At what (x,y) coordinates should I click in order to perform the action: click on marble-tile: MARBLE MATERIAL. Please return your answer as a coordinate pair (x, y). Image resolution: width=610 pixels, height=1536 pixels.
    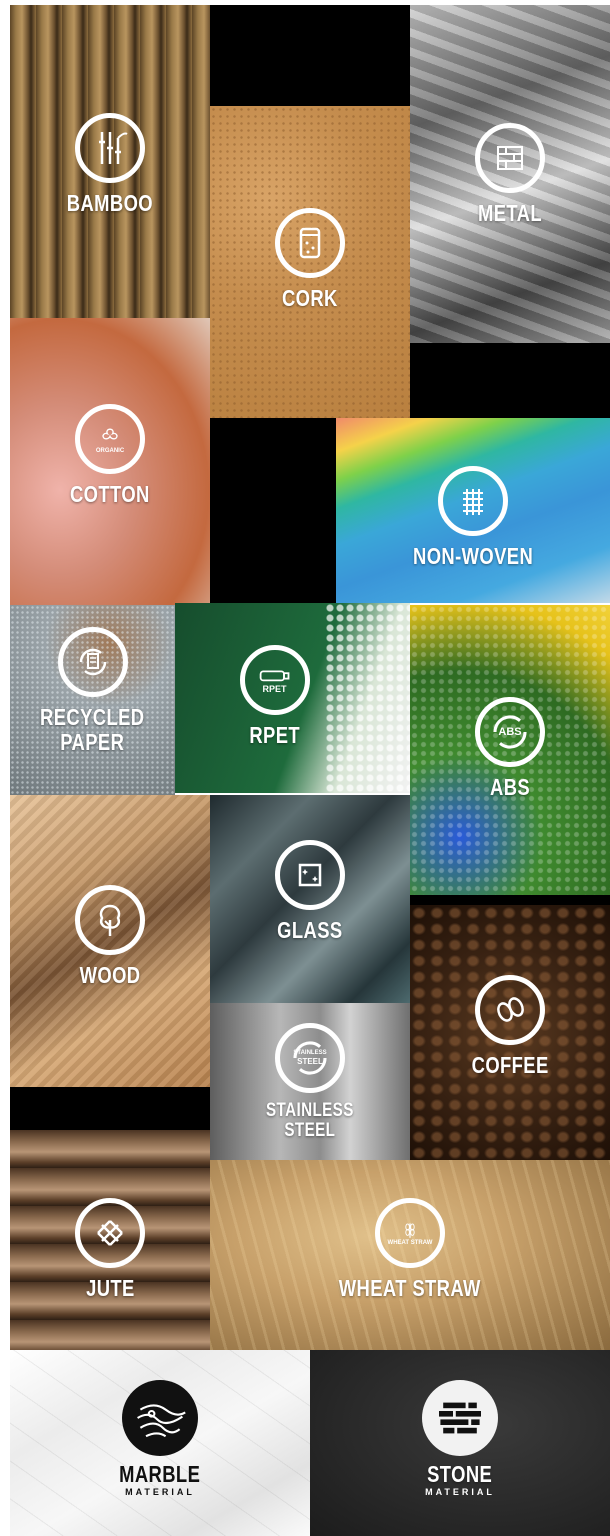
    Looking at the image, I should click on (160, 1443).